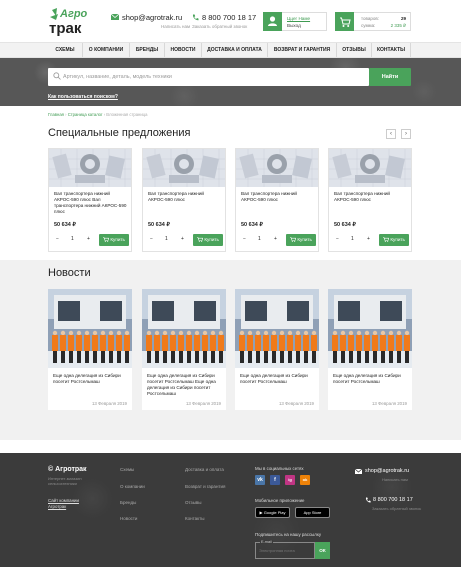  I want to click on google-play-badge: ▶ Google Play, so click(272, 512).